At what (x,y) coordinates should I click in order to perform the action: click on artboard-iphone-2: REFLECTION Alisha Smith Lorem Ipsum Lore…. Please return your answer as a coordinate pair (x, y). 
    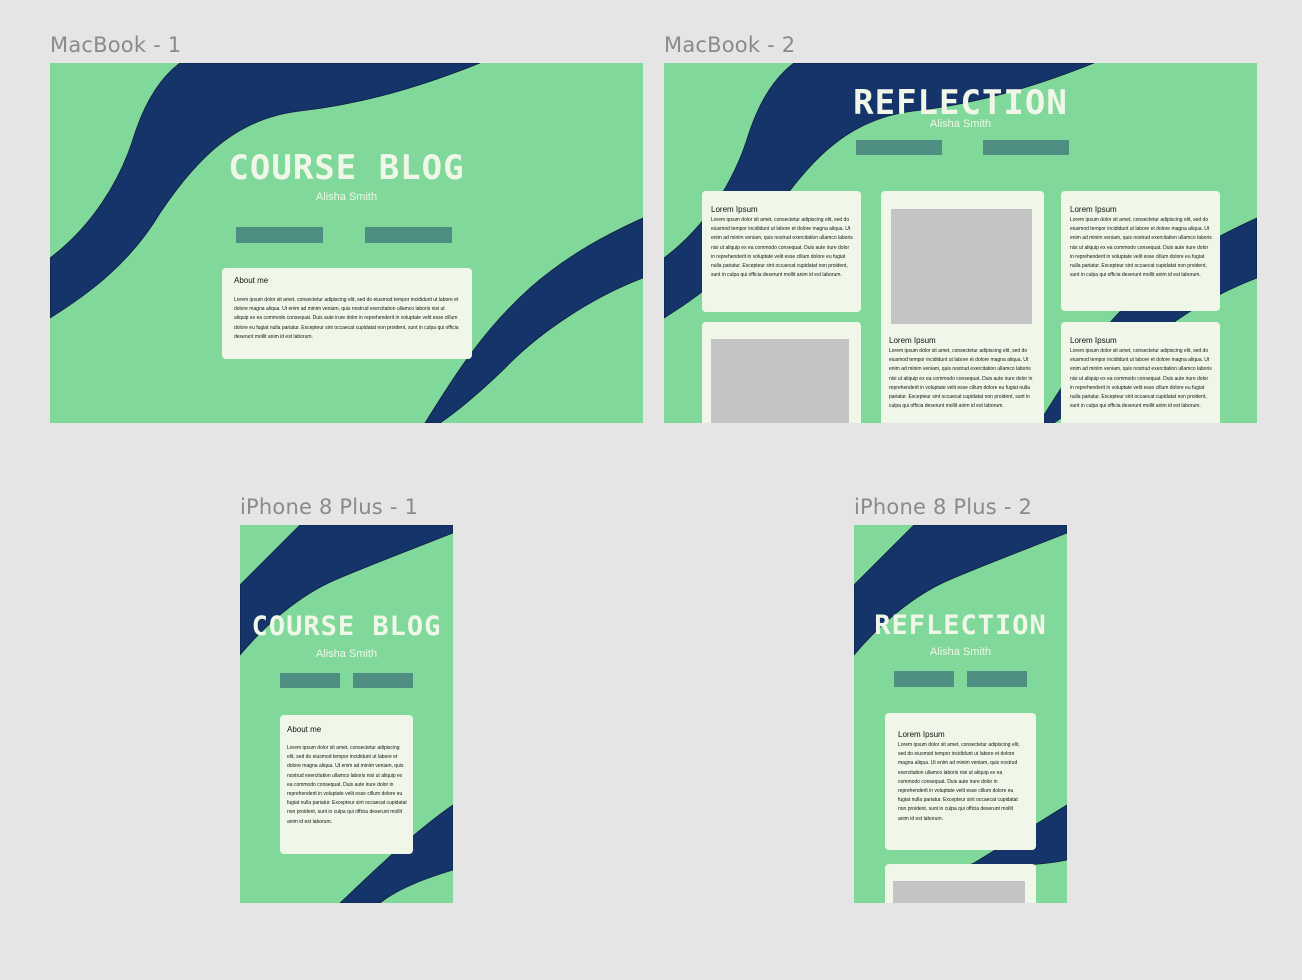
    Looking at the image, I should click on (960, 714).